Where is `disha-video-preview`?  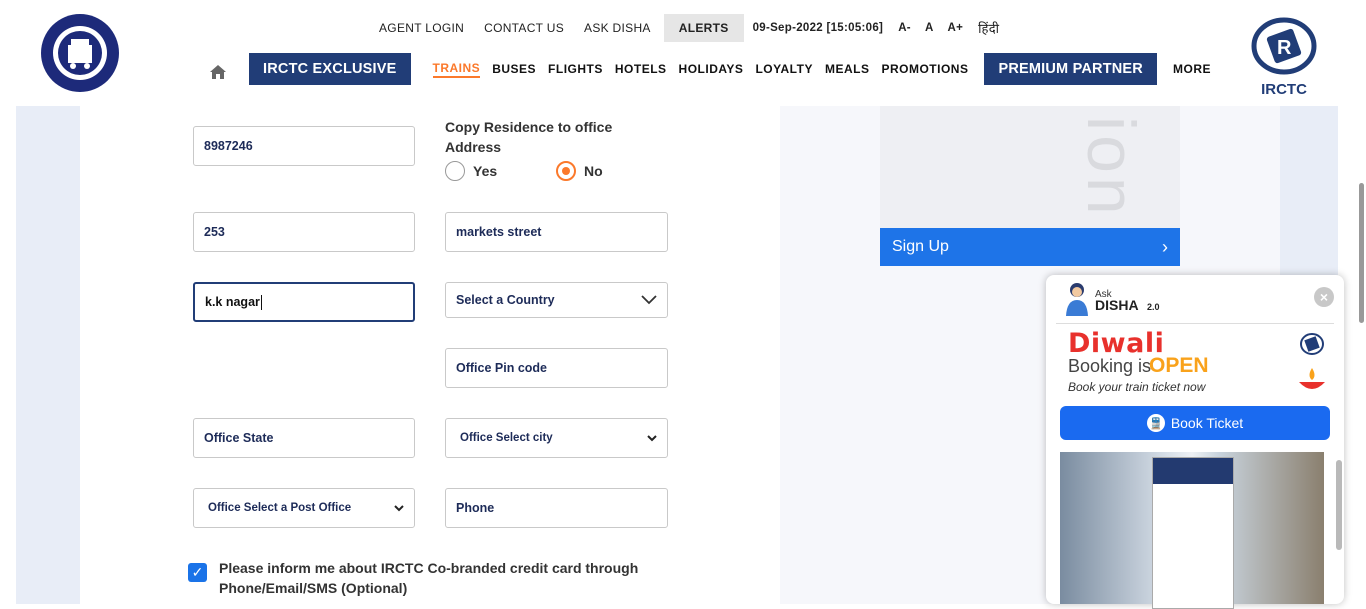
disha-video-preview is located at coordinates (1192, 530).